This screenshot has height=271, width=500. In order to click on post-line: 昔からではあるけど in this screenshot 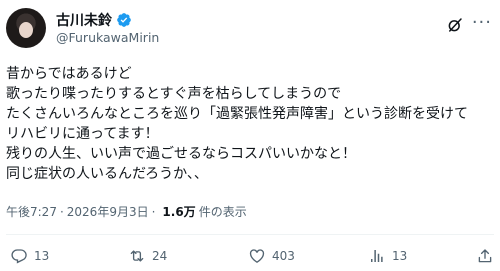, I will do `click(69, 74)`.